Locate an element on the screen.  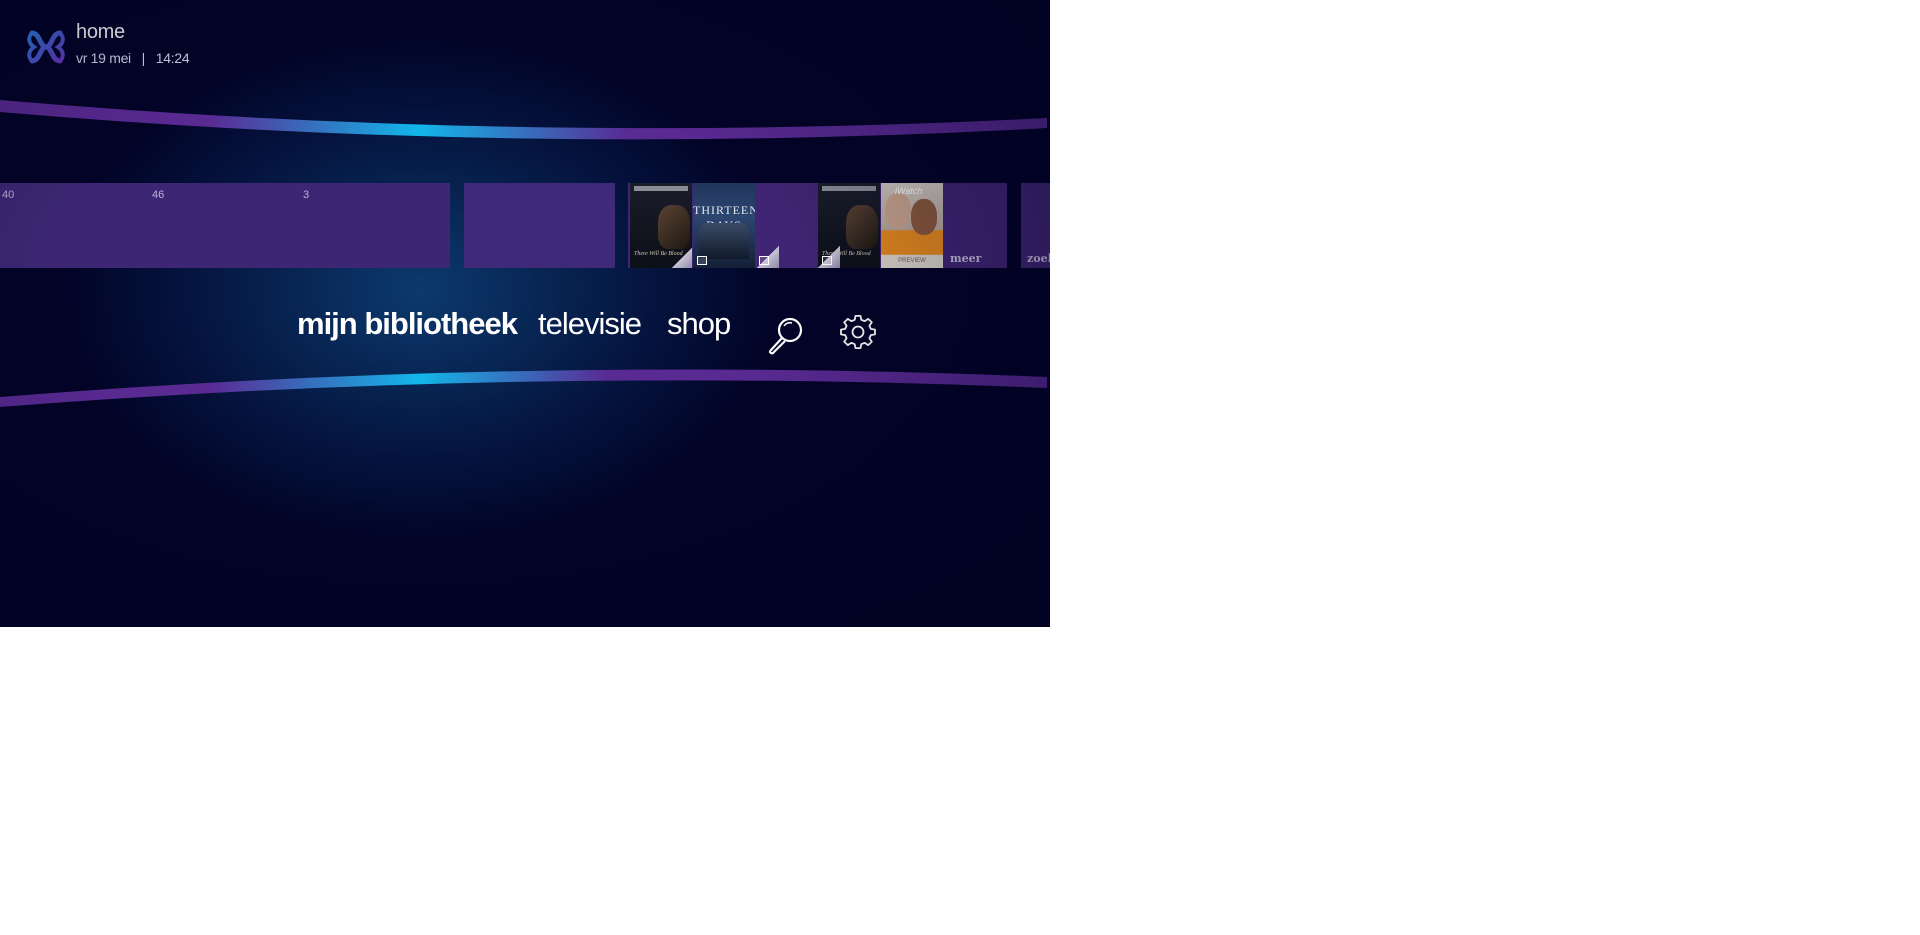
library-counts-tile: 40 46 3 is located at coordinates (225, 225).